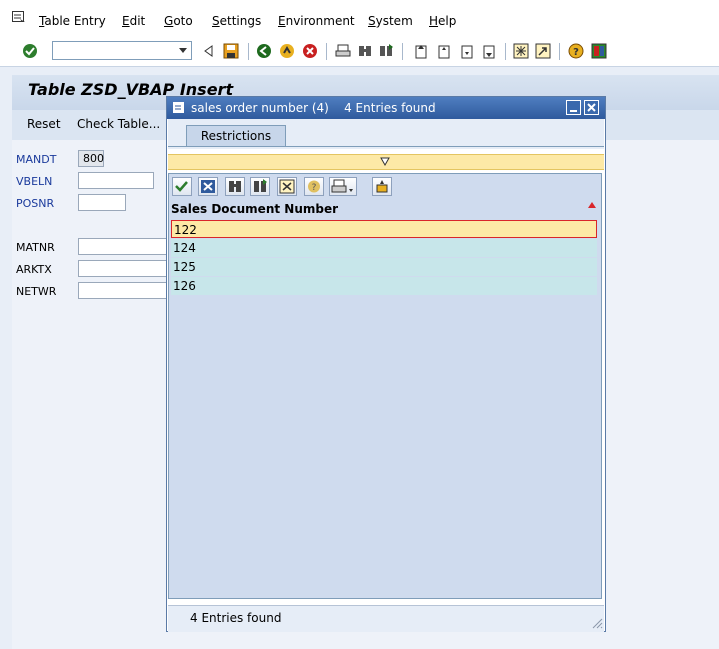 This screenshot has height=649, width=719. I want to click on information-button: ?, so click(314, 186).